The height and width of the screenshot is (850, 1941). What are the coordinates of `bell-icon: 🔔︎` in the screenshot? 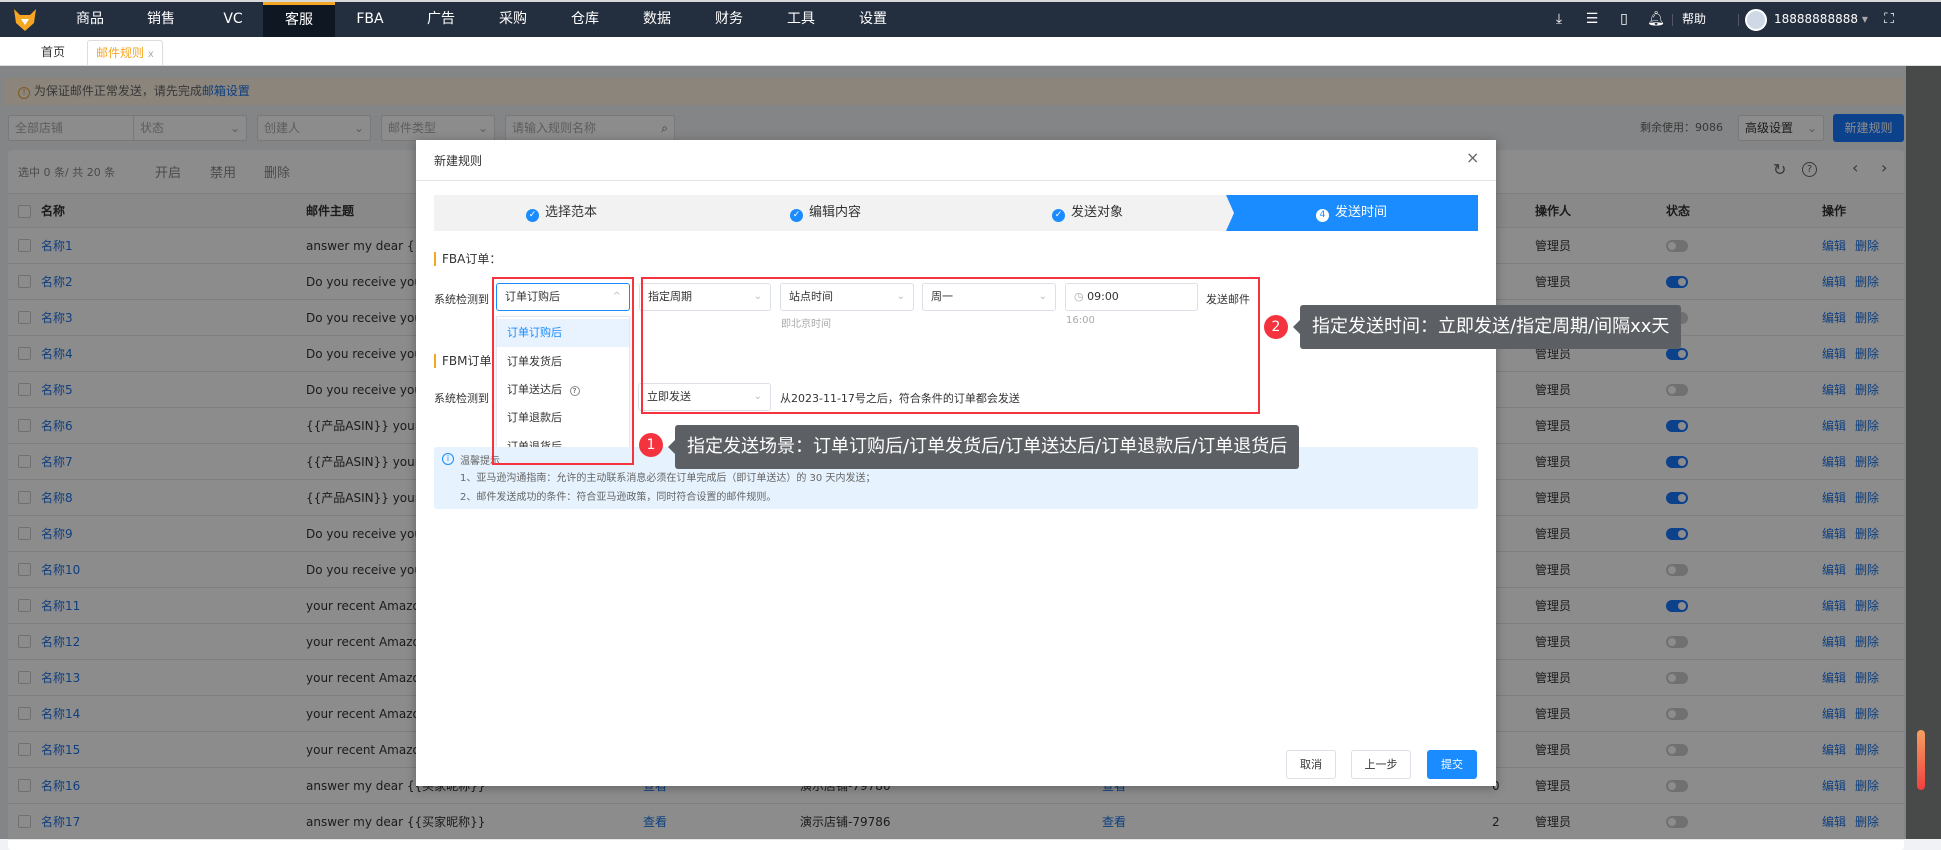 It's located at (1656, 19).